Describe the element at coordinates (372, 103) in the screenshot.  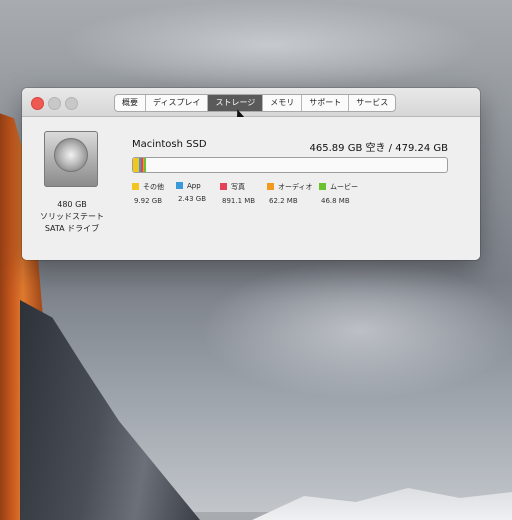
I see `tab-service: サービス` at that location.